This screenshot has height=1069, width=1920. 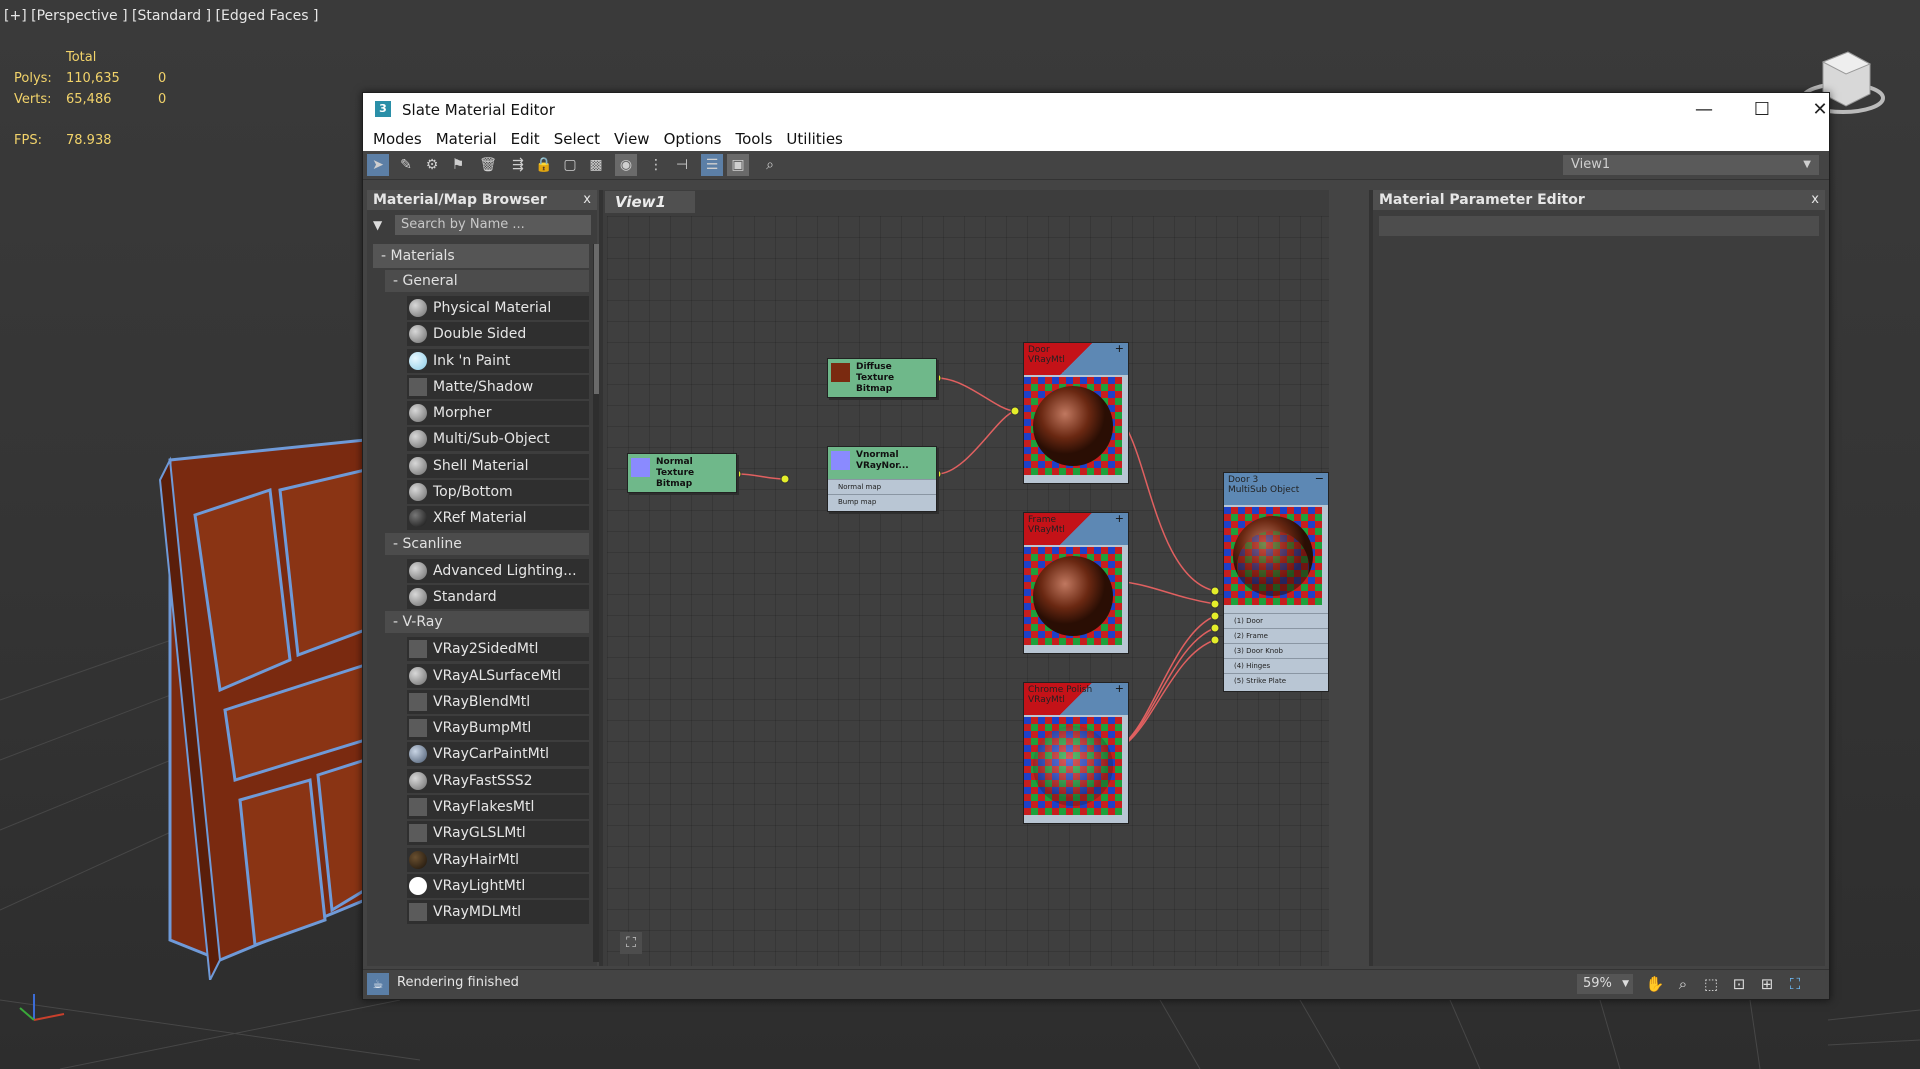 I want to click on list-item: Standard, so click(x=498, y=596).